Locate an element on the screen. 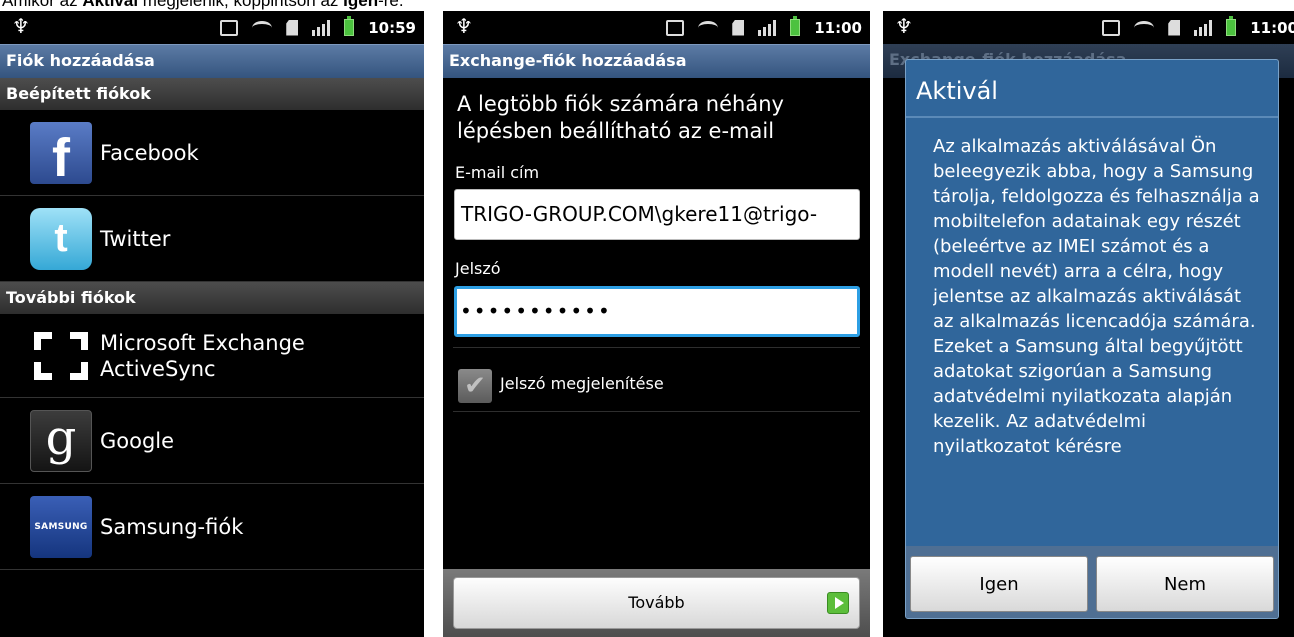 The height and width of the screenshot is (637, 1294). email-label: E-mail cím is located at coordinates (497, 172).